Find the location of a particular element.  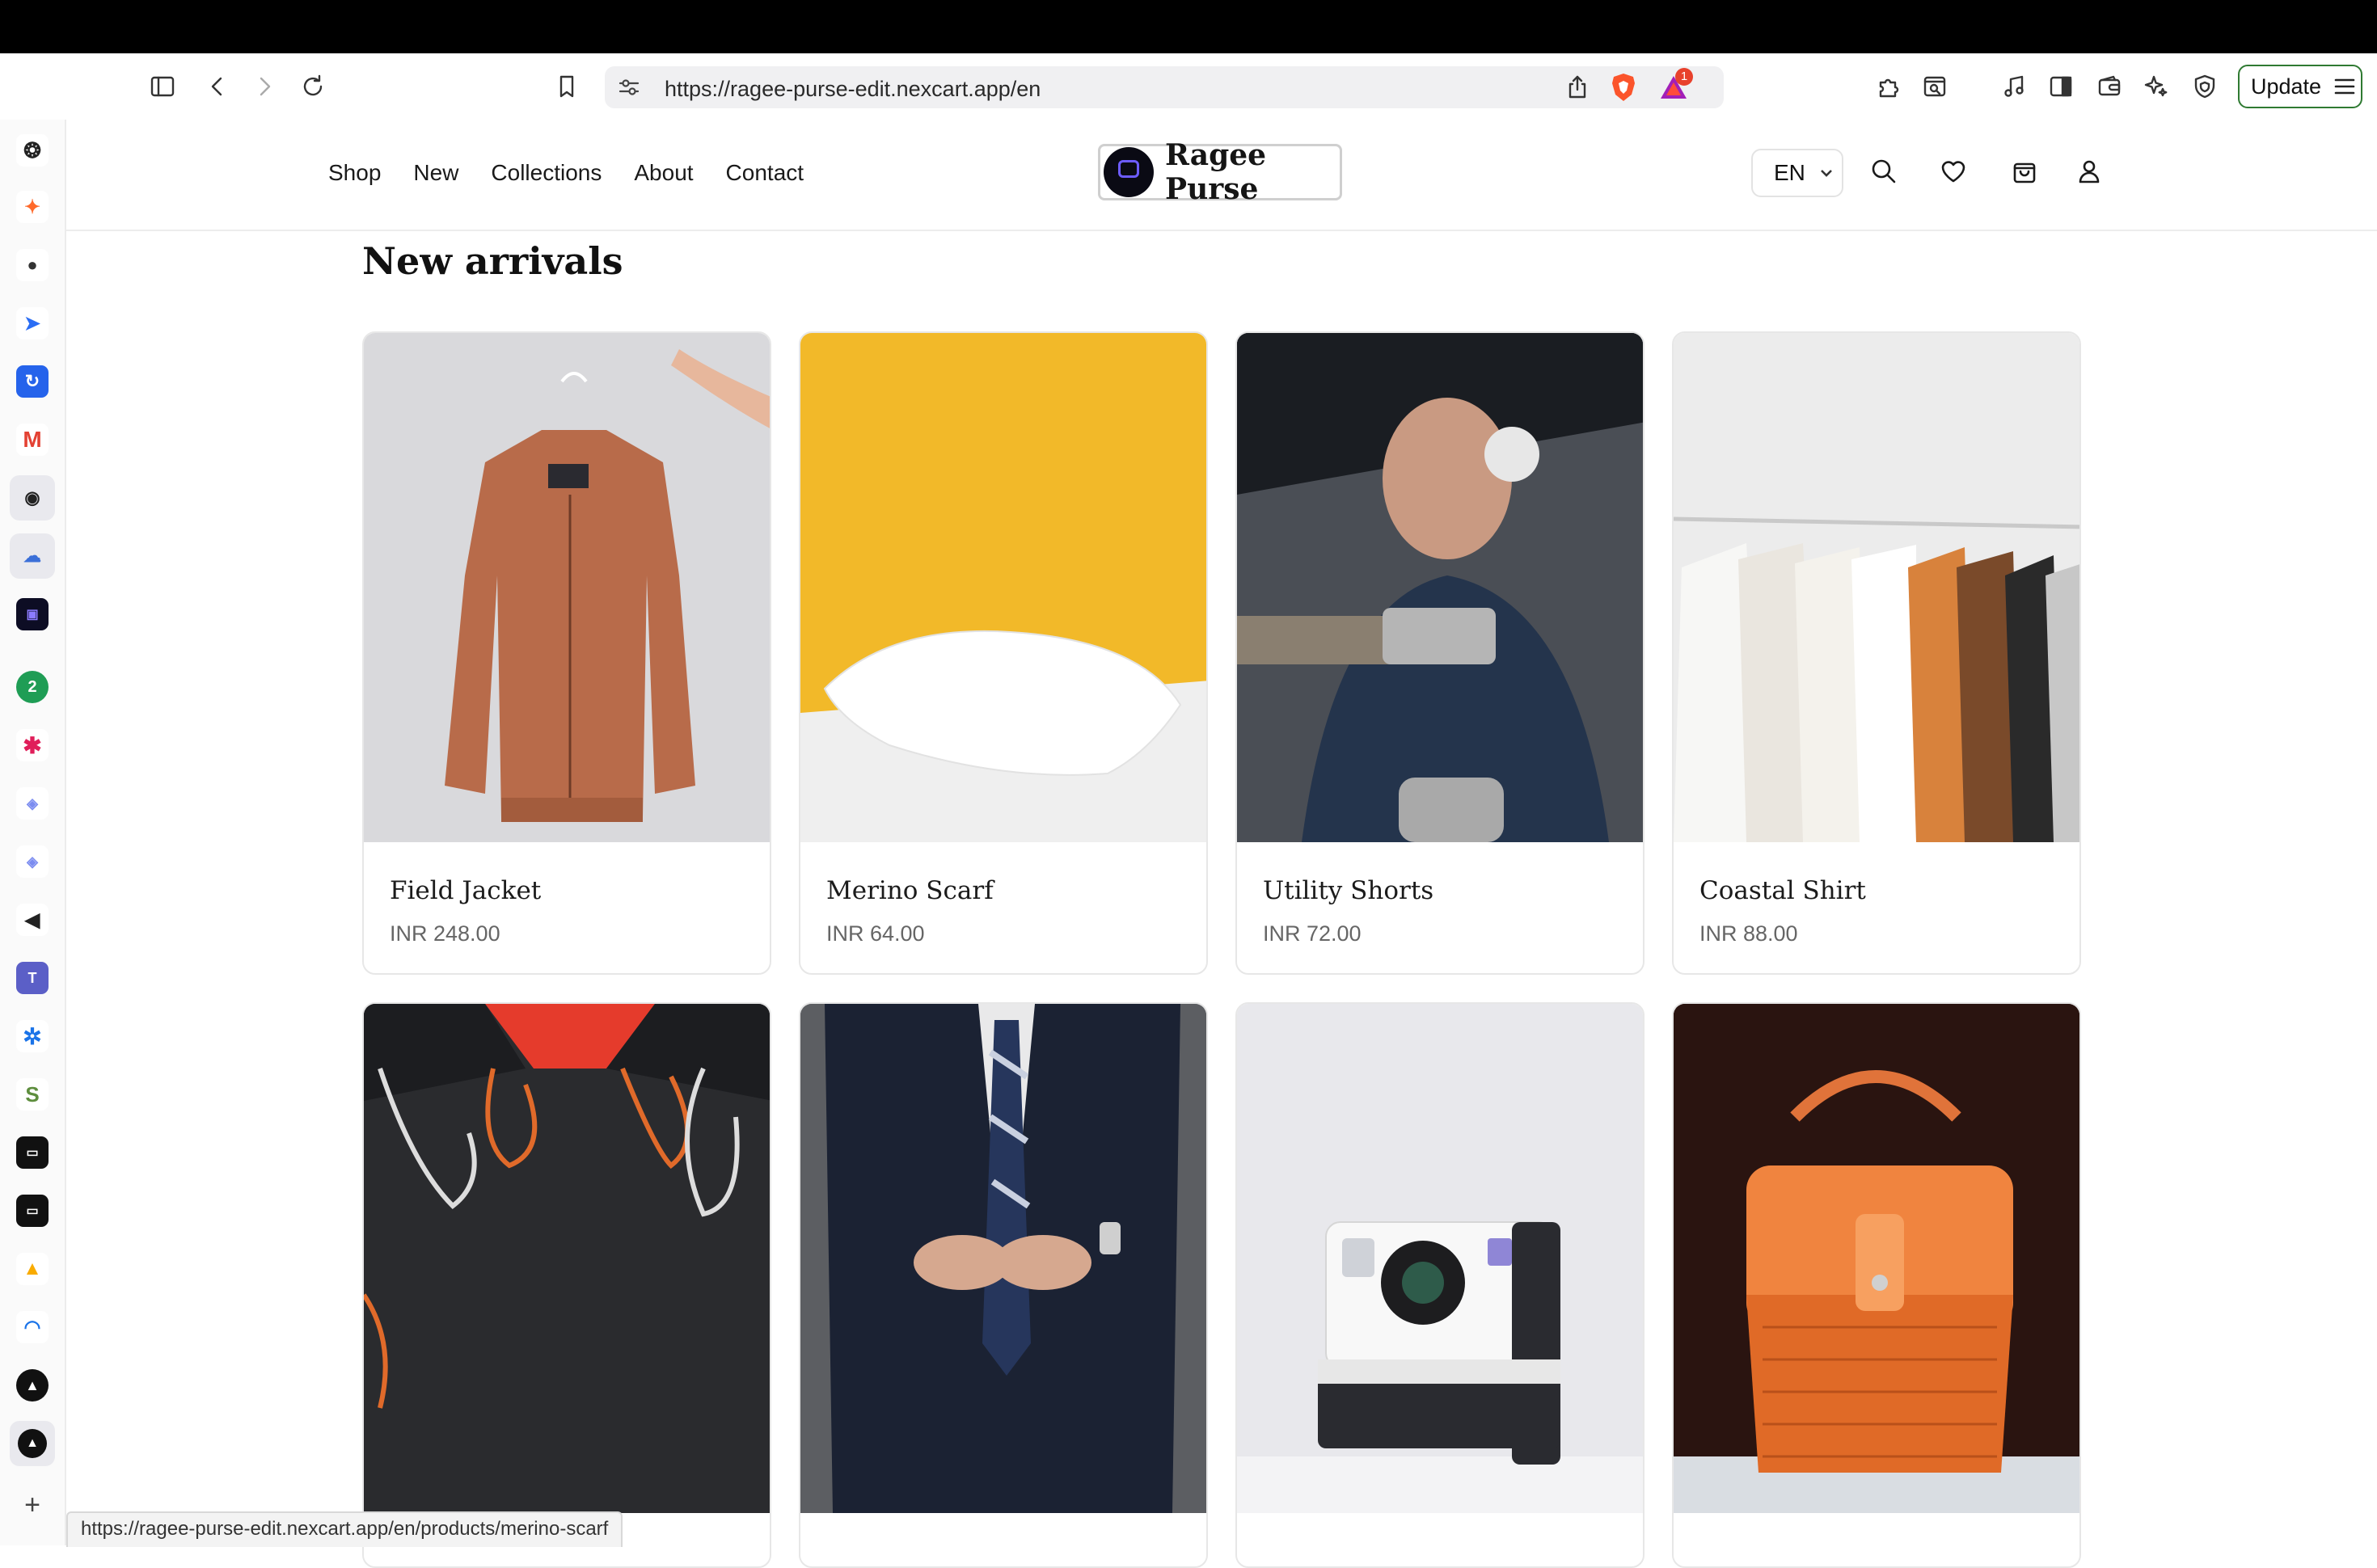

openai-app-icon: ❂ is located at coordinates (32, 150).